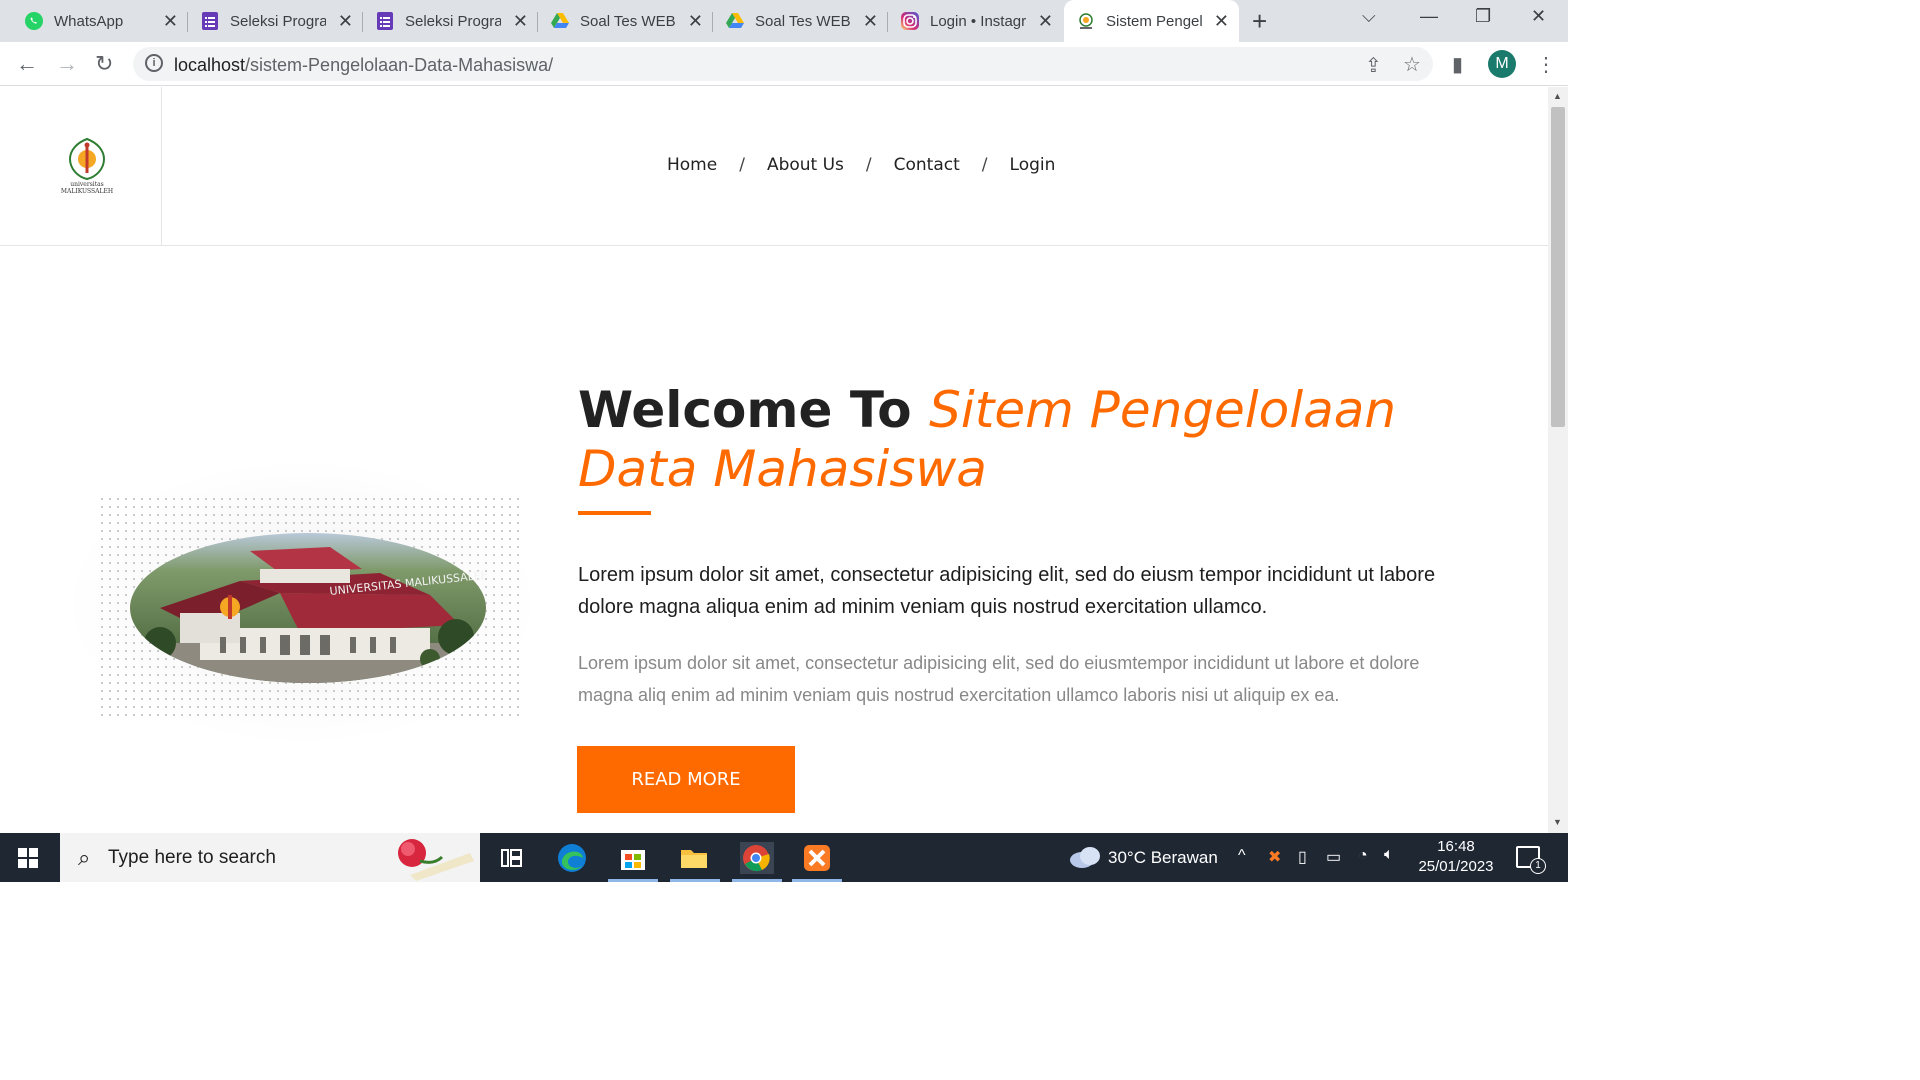 The height and width of the screenshot is (1080, 1920). Describe the element at coordinates (1333, 857) in the screenshot. I see `battery-icon: ▭` at that location.